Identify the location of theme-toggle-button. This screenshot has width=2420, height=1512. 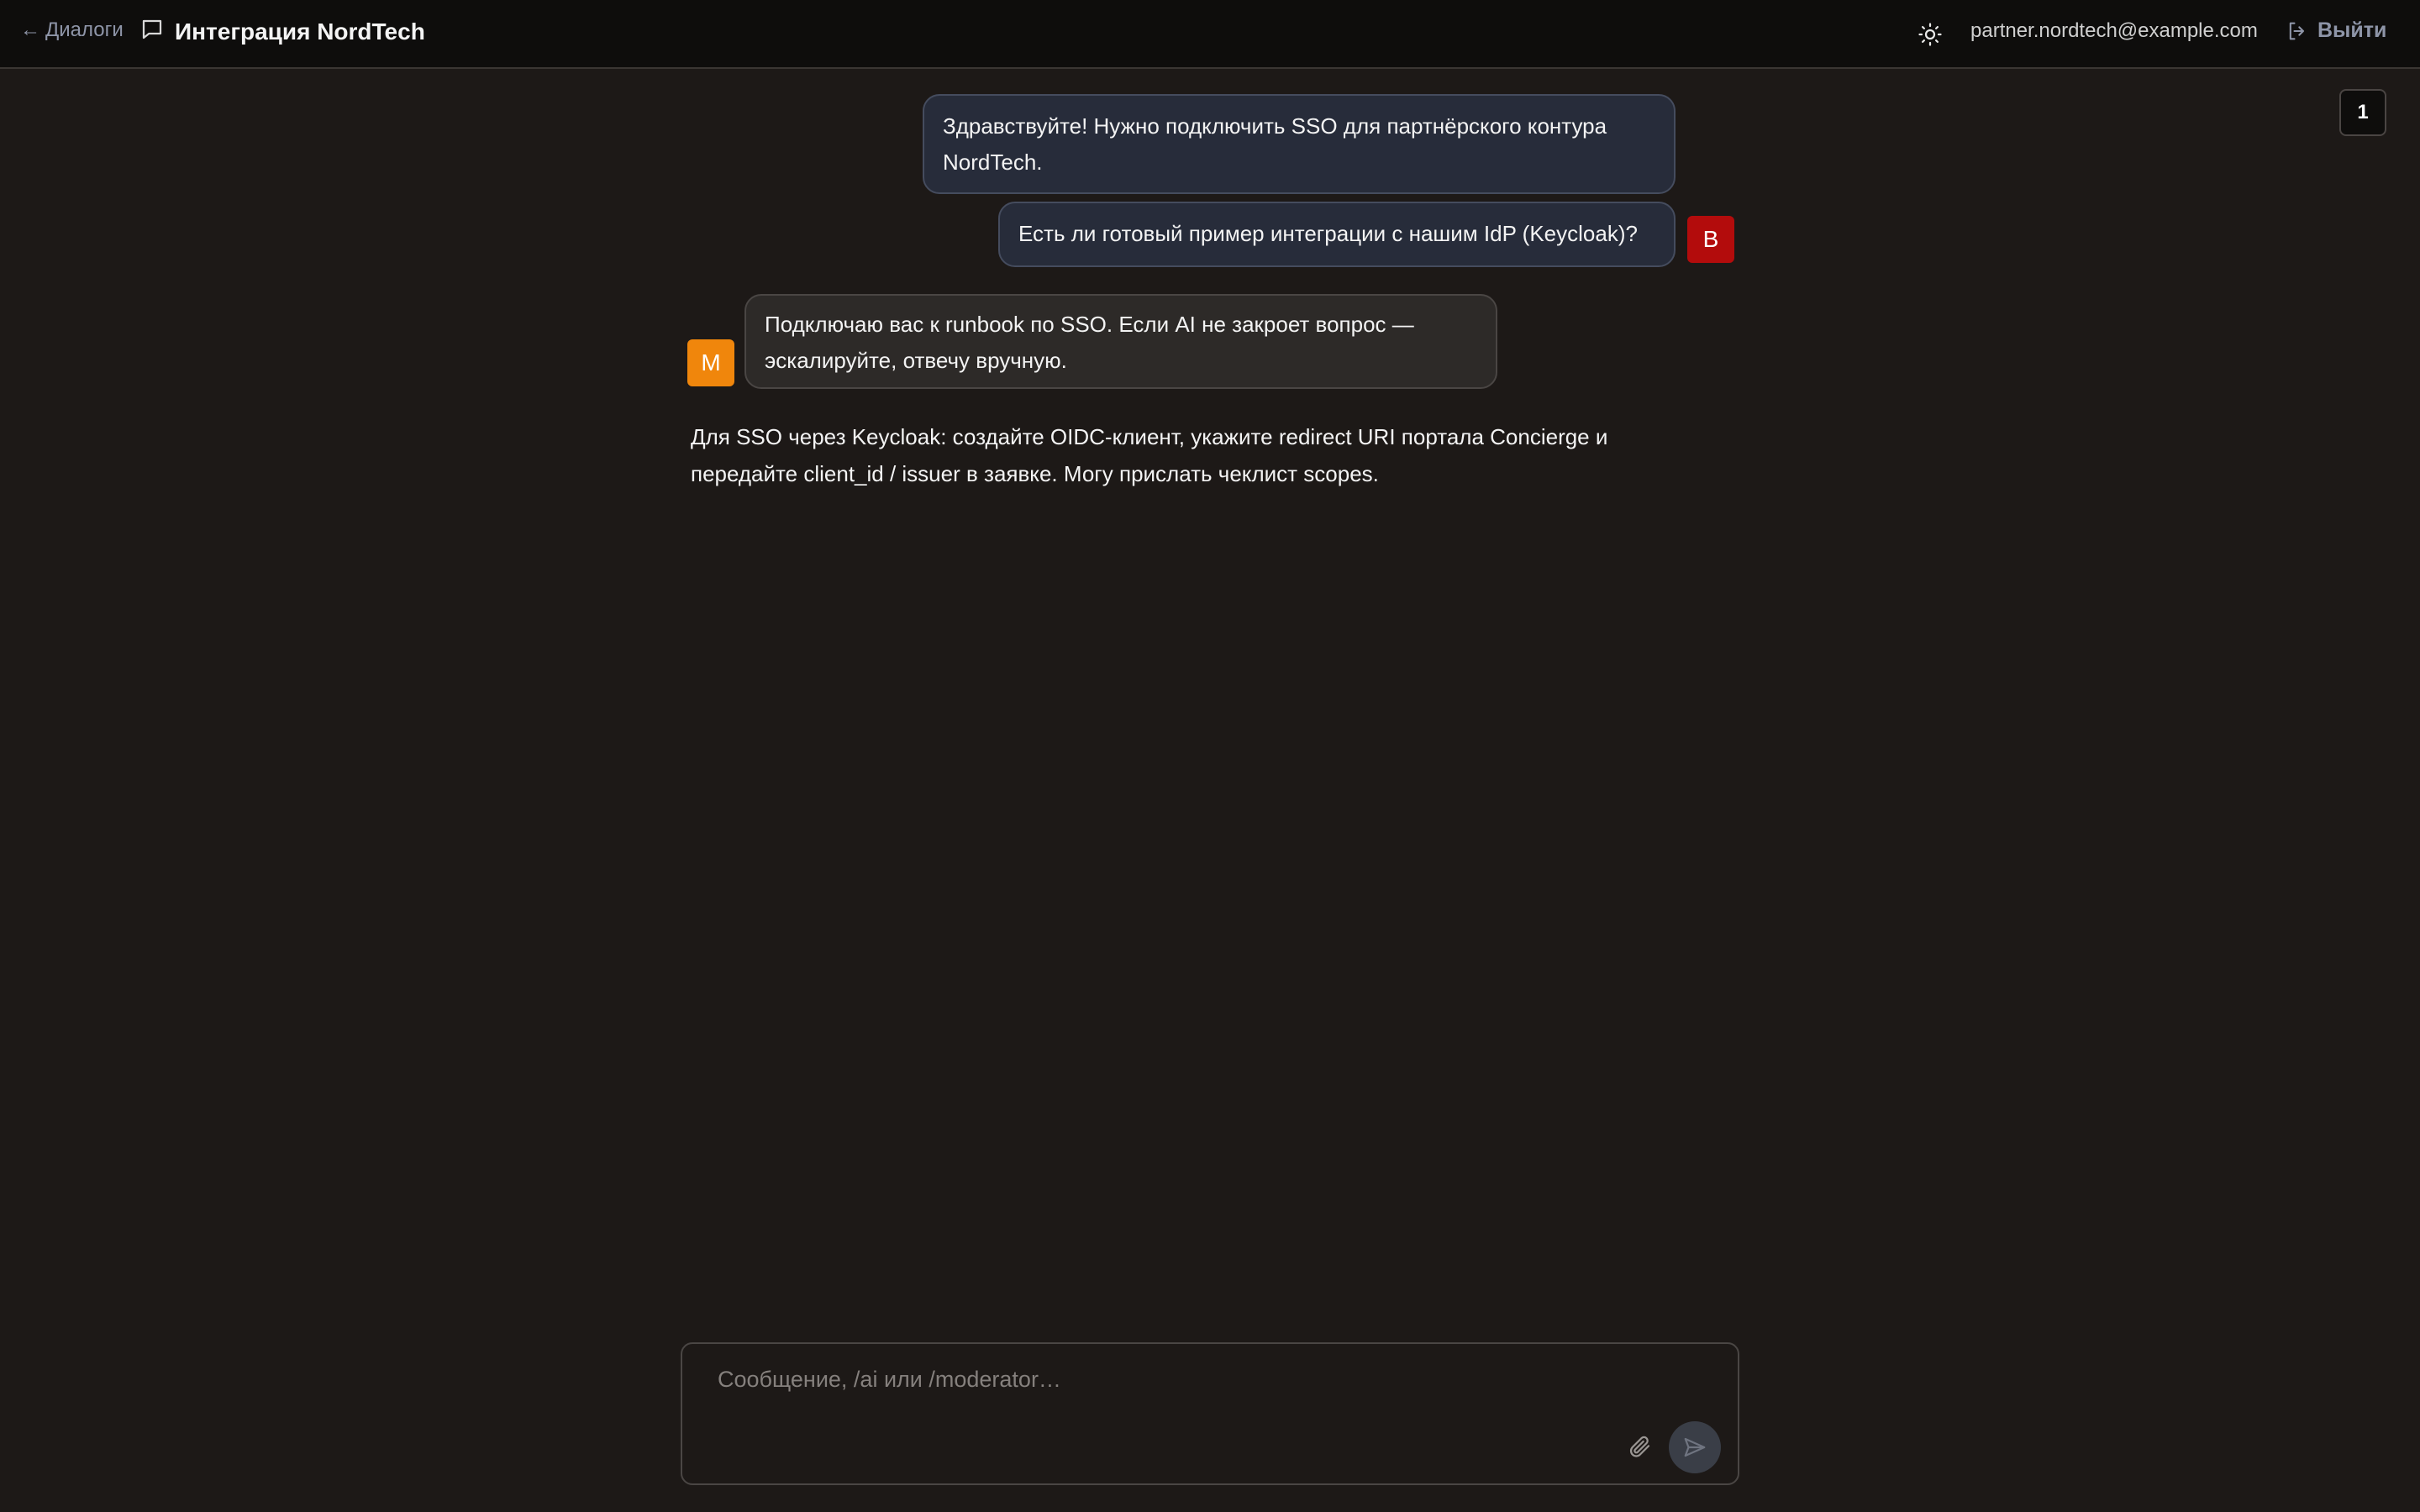
(1930, 34).